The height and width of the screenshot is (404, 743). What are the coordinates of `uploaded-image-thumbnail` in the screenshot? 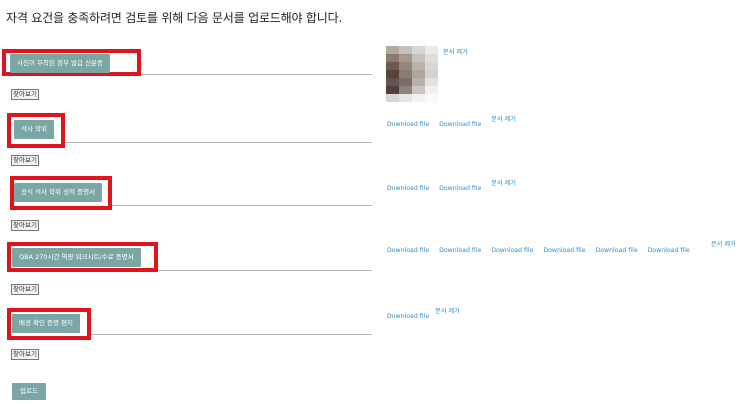 It's located at (412, 74).